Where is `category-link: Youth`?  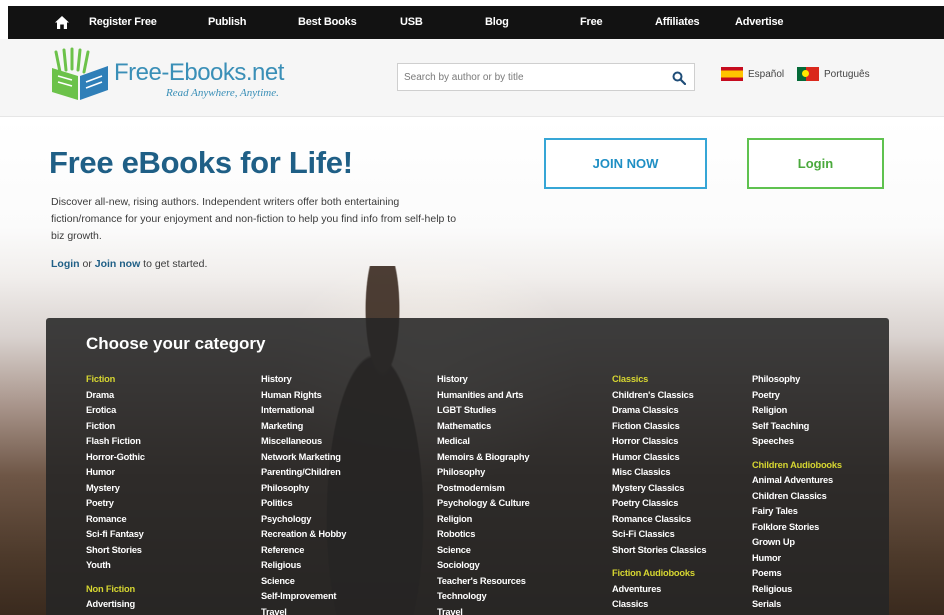
category-link: Youth is located at coordinates (115, 566).